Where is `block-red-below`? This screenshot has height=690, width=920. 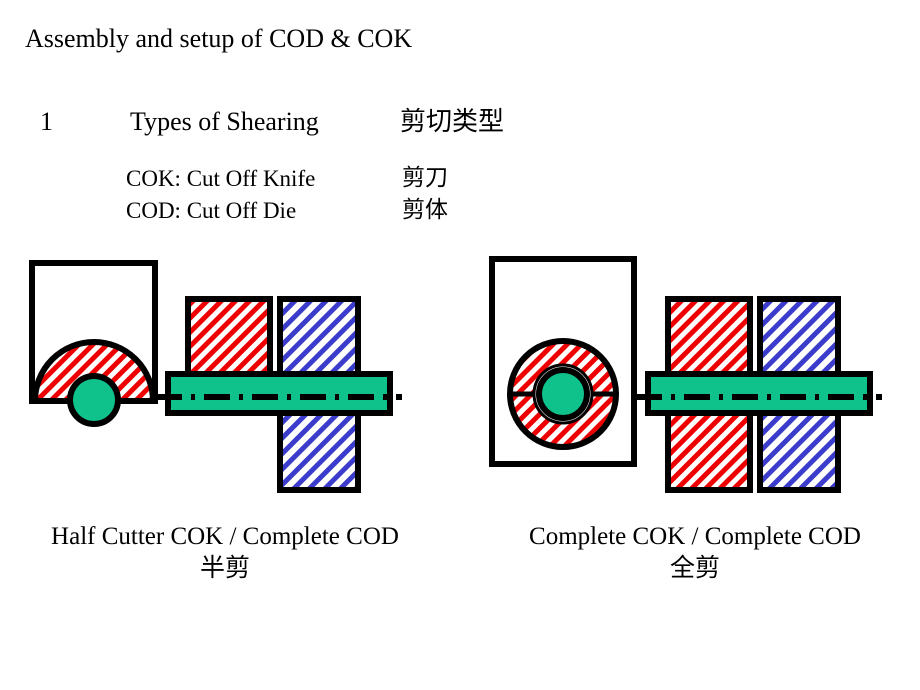 block-red-below is located at coordinates (709, 451).